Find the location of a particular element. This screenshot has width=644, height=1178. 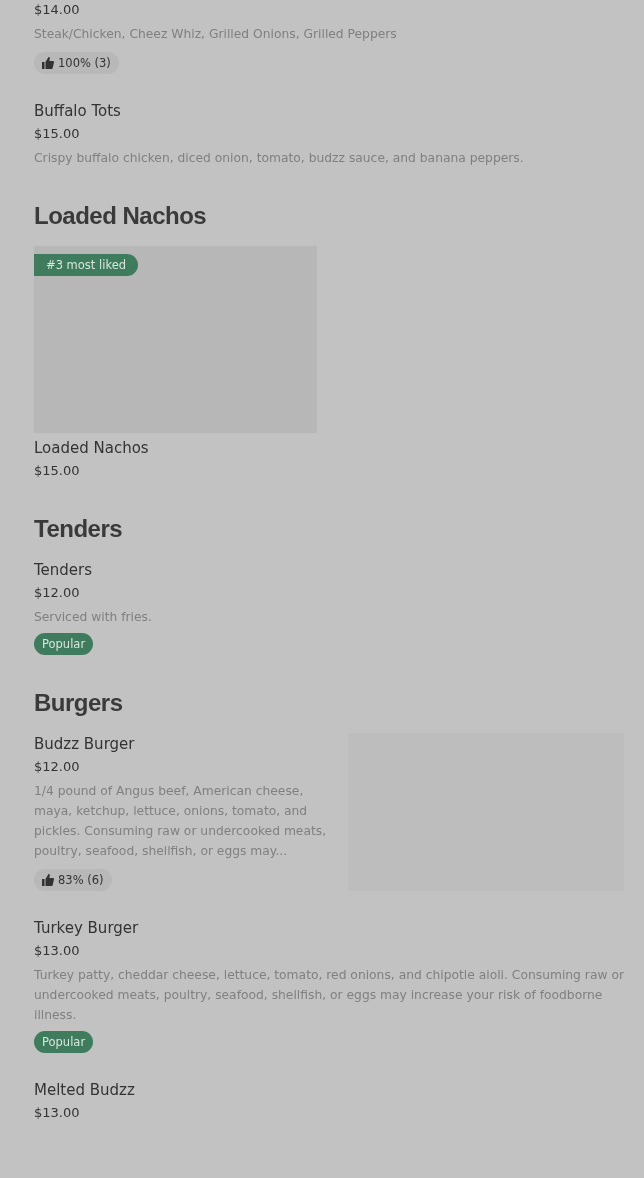

item-name: Buffalo Tots is located at coordinates (77, 111).